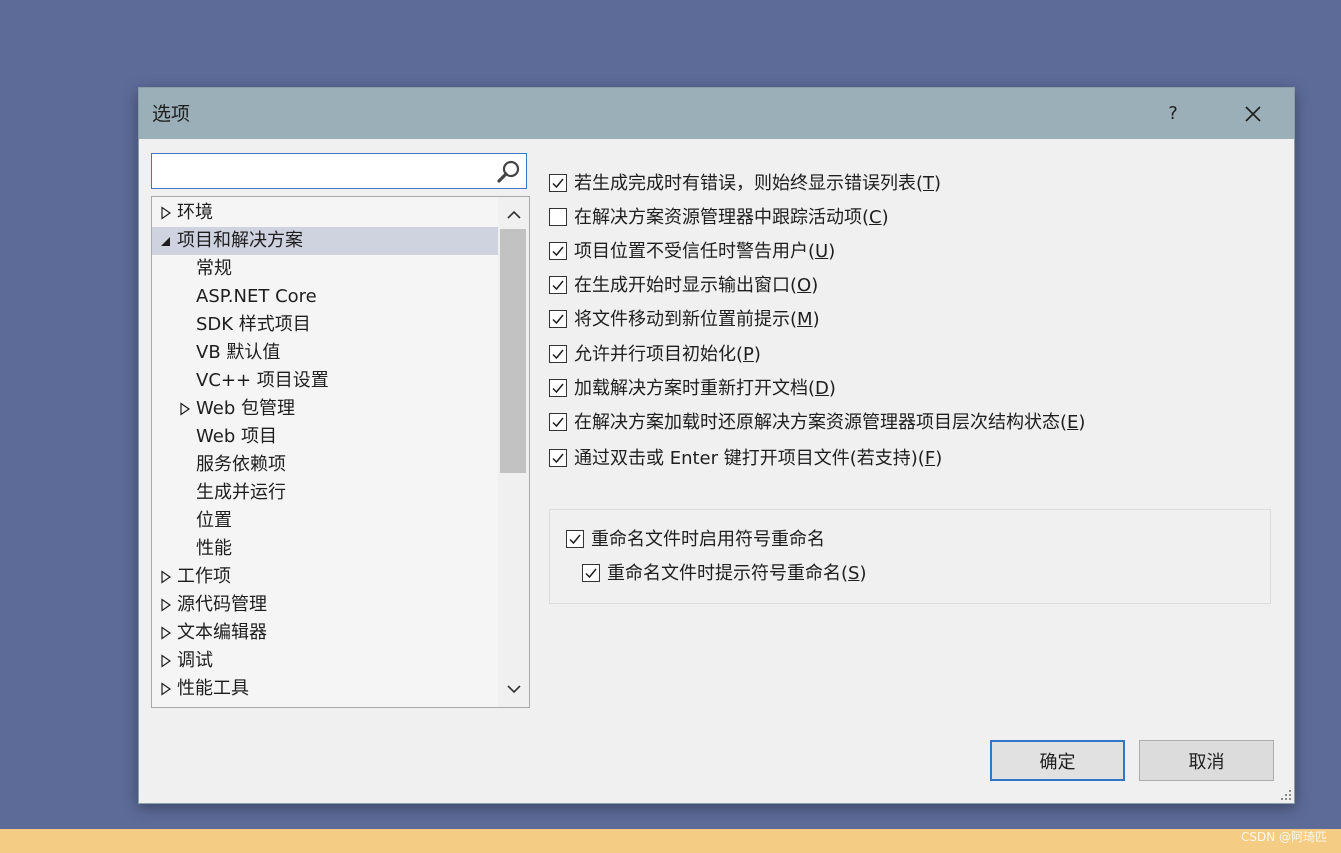 The height and width of the screenshot is (853, 1341). What do you see at coordinates (822, 251) in the screenshot?
I see `access-key: U` at bounding box center [822, 251].